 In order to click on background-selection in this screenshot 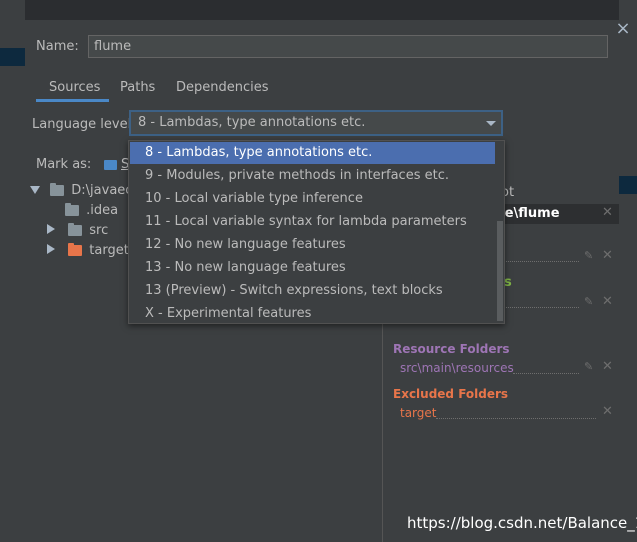, I will do `click(12, 57)`.